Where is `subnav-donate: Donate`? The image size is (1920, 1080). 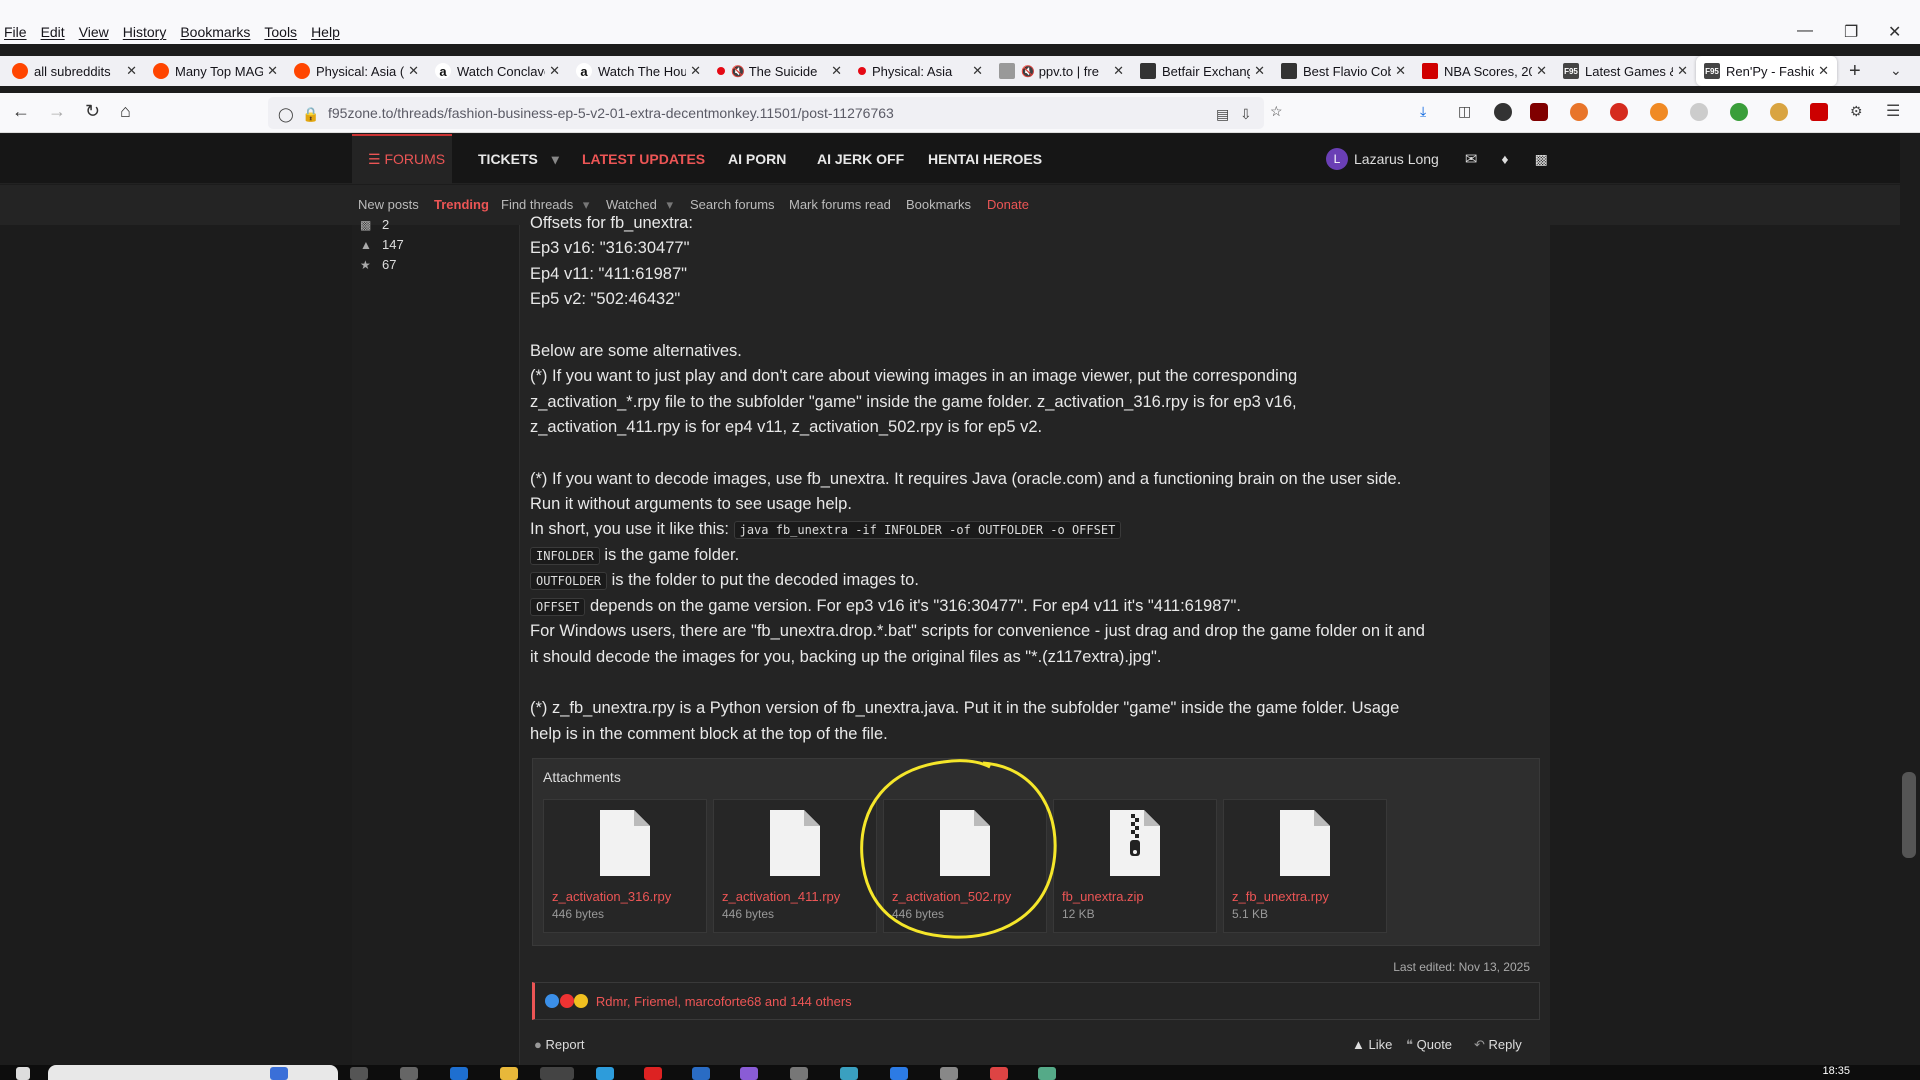 subnav-donate: Donate is located at coordinates (1008, 204).